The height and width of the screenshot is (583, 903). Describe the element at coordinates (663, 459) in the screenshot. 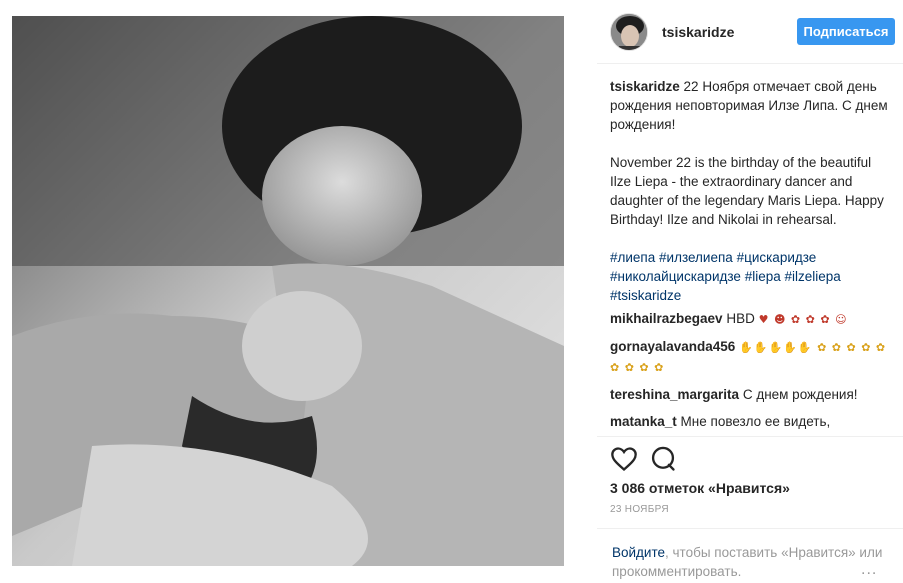

I see `comment-bubble-icon` at that location.